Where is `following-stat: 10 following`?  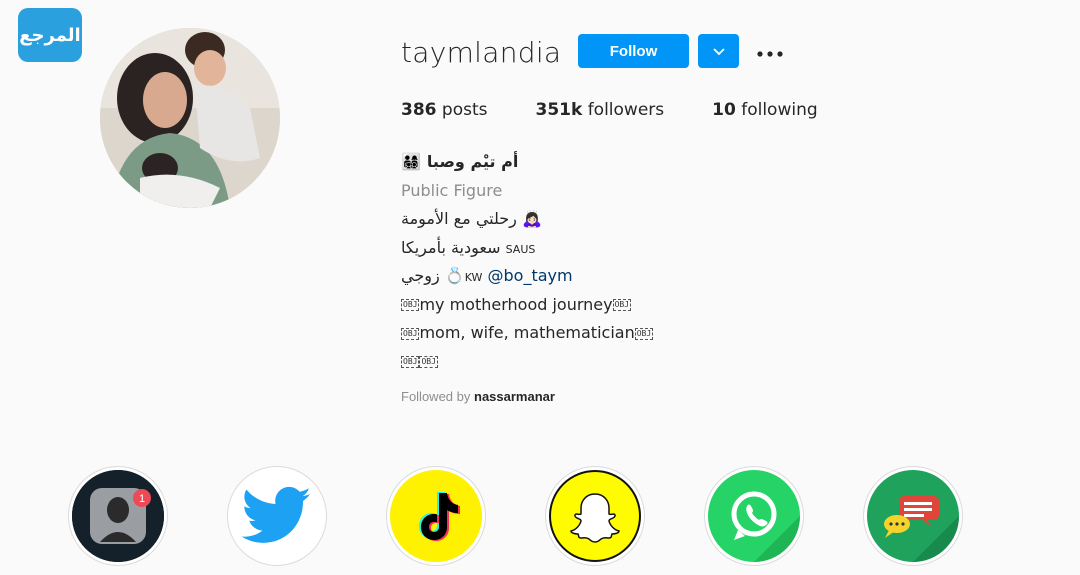
following-stat: 10 following is located at coordinates (765, 110).